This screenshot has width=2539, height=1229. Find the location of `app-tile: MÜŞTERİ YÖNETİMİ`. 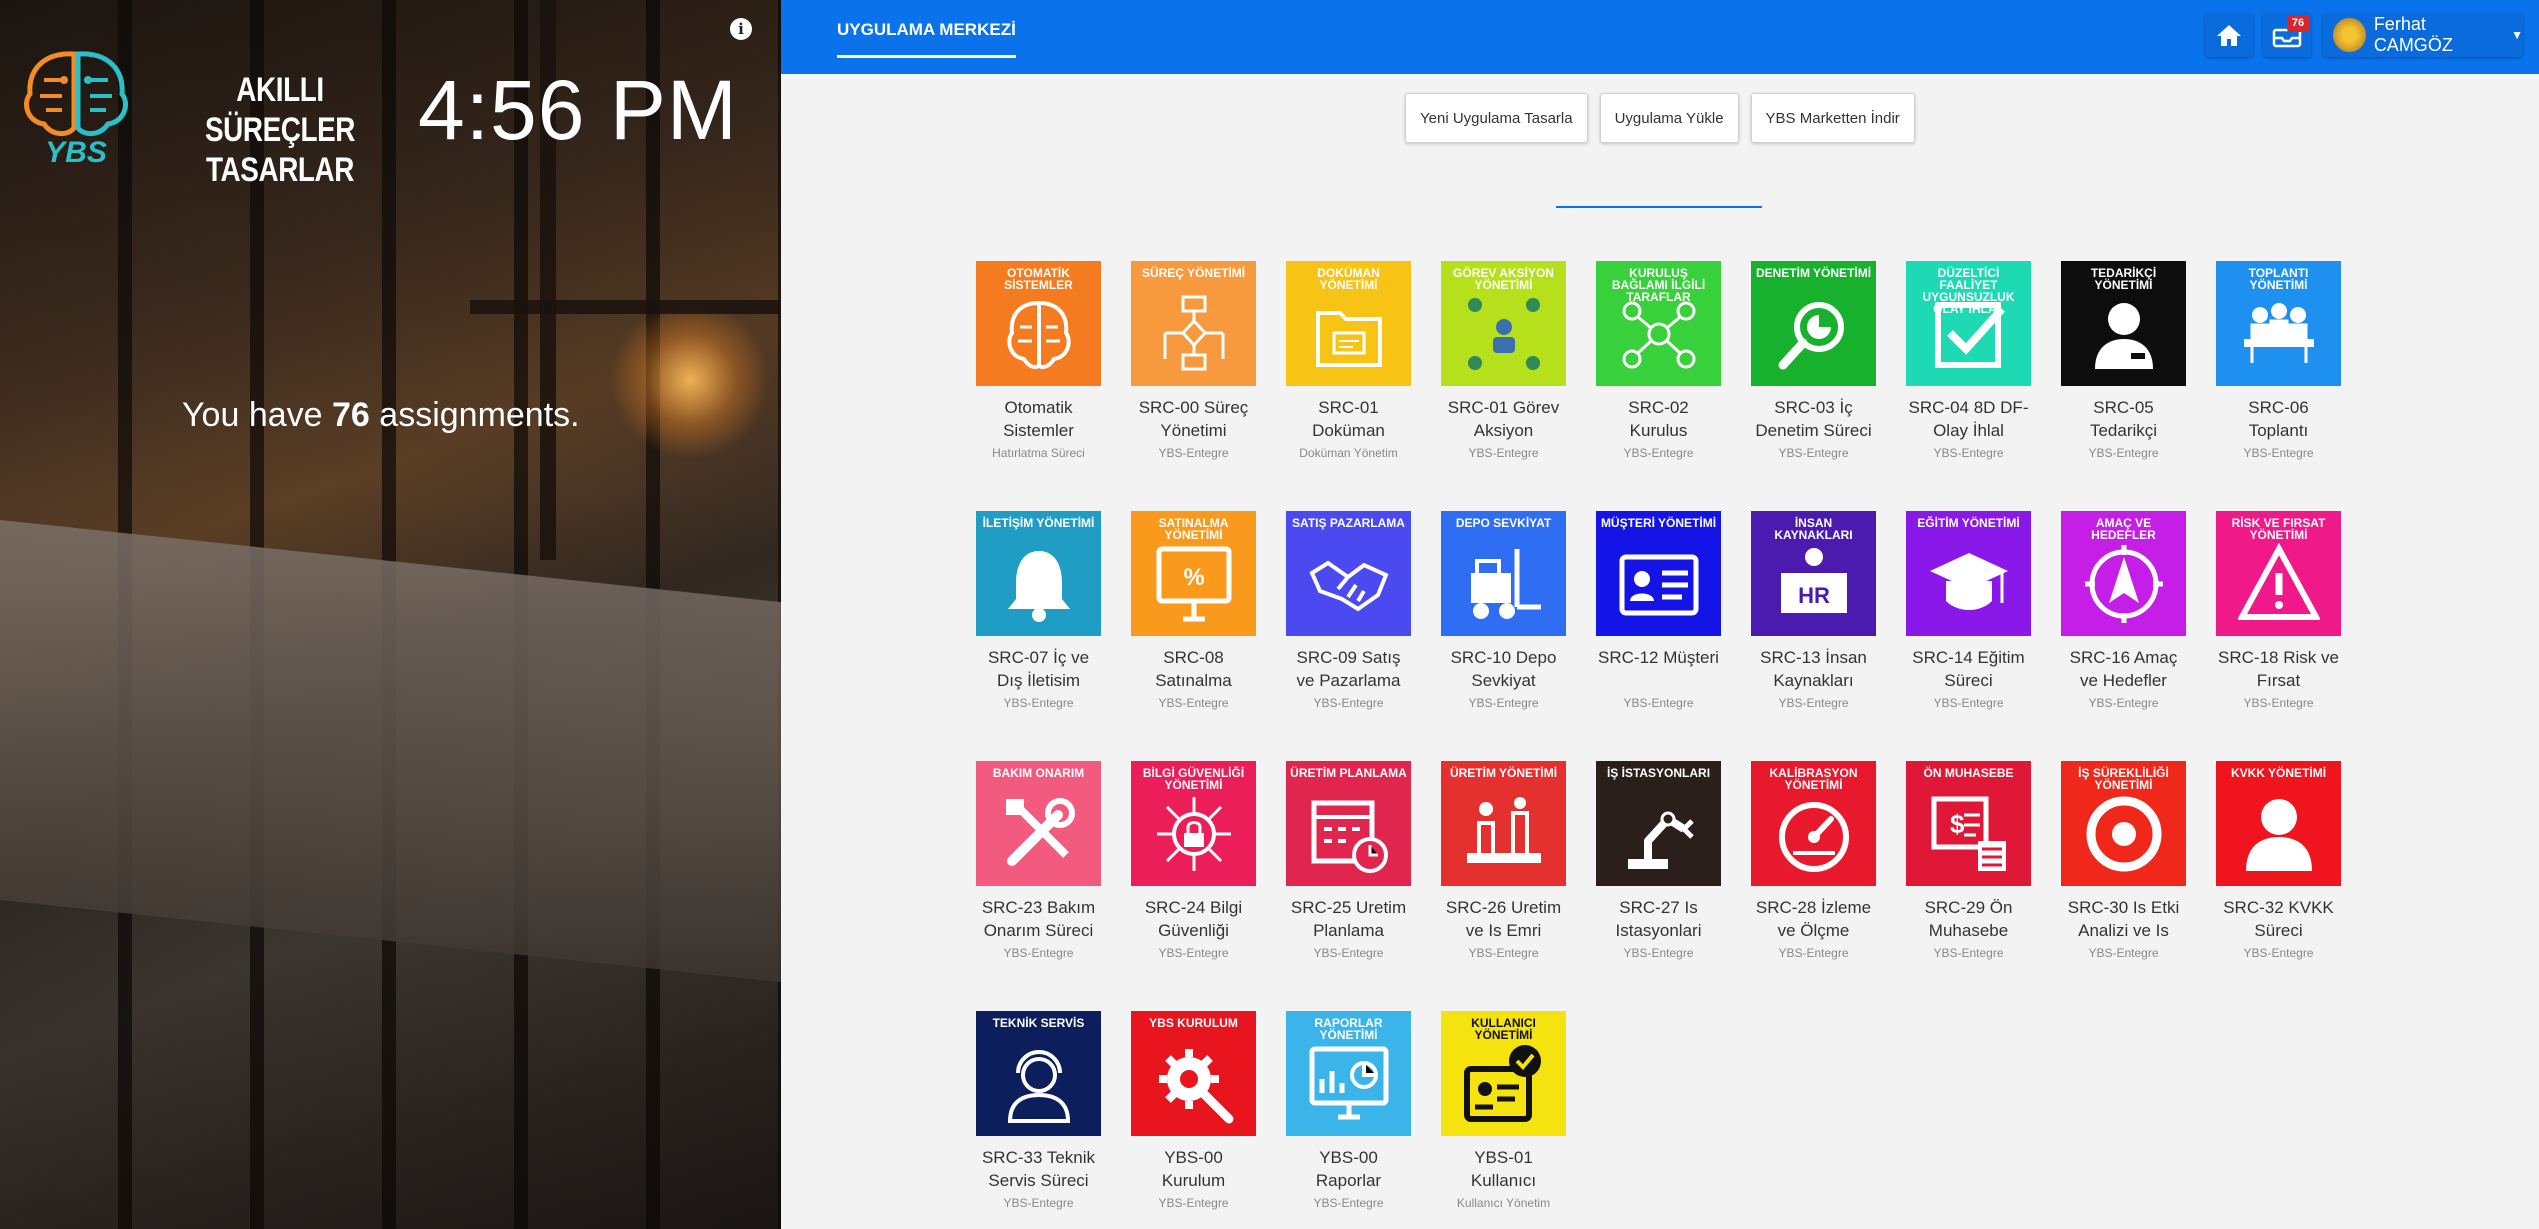

app-tile: MÜŞTERİ YÖNETİMİ is located at coordinates (1658, 573).